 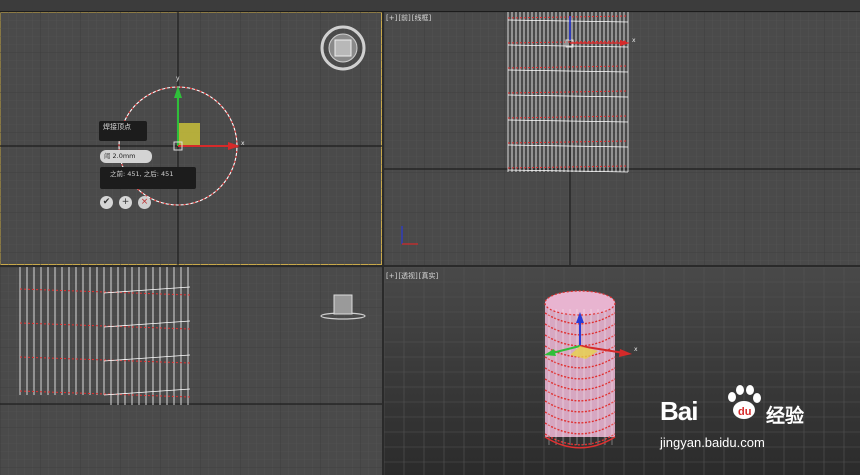 I want to click on vertex-count-info: 之前: 451, 之后: 451, so click(x=148, y=178).